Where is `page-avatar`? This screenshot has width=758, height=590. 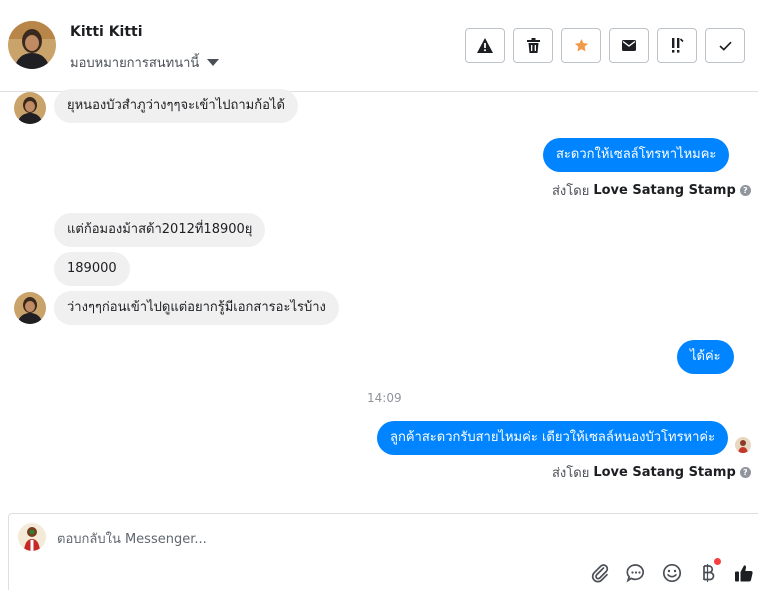 page-avatar is located at coordinates (32, 537).